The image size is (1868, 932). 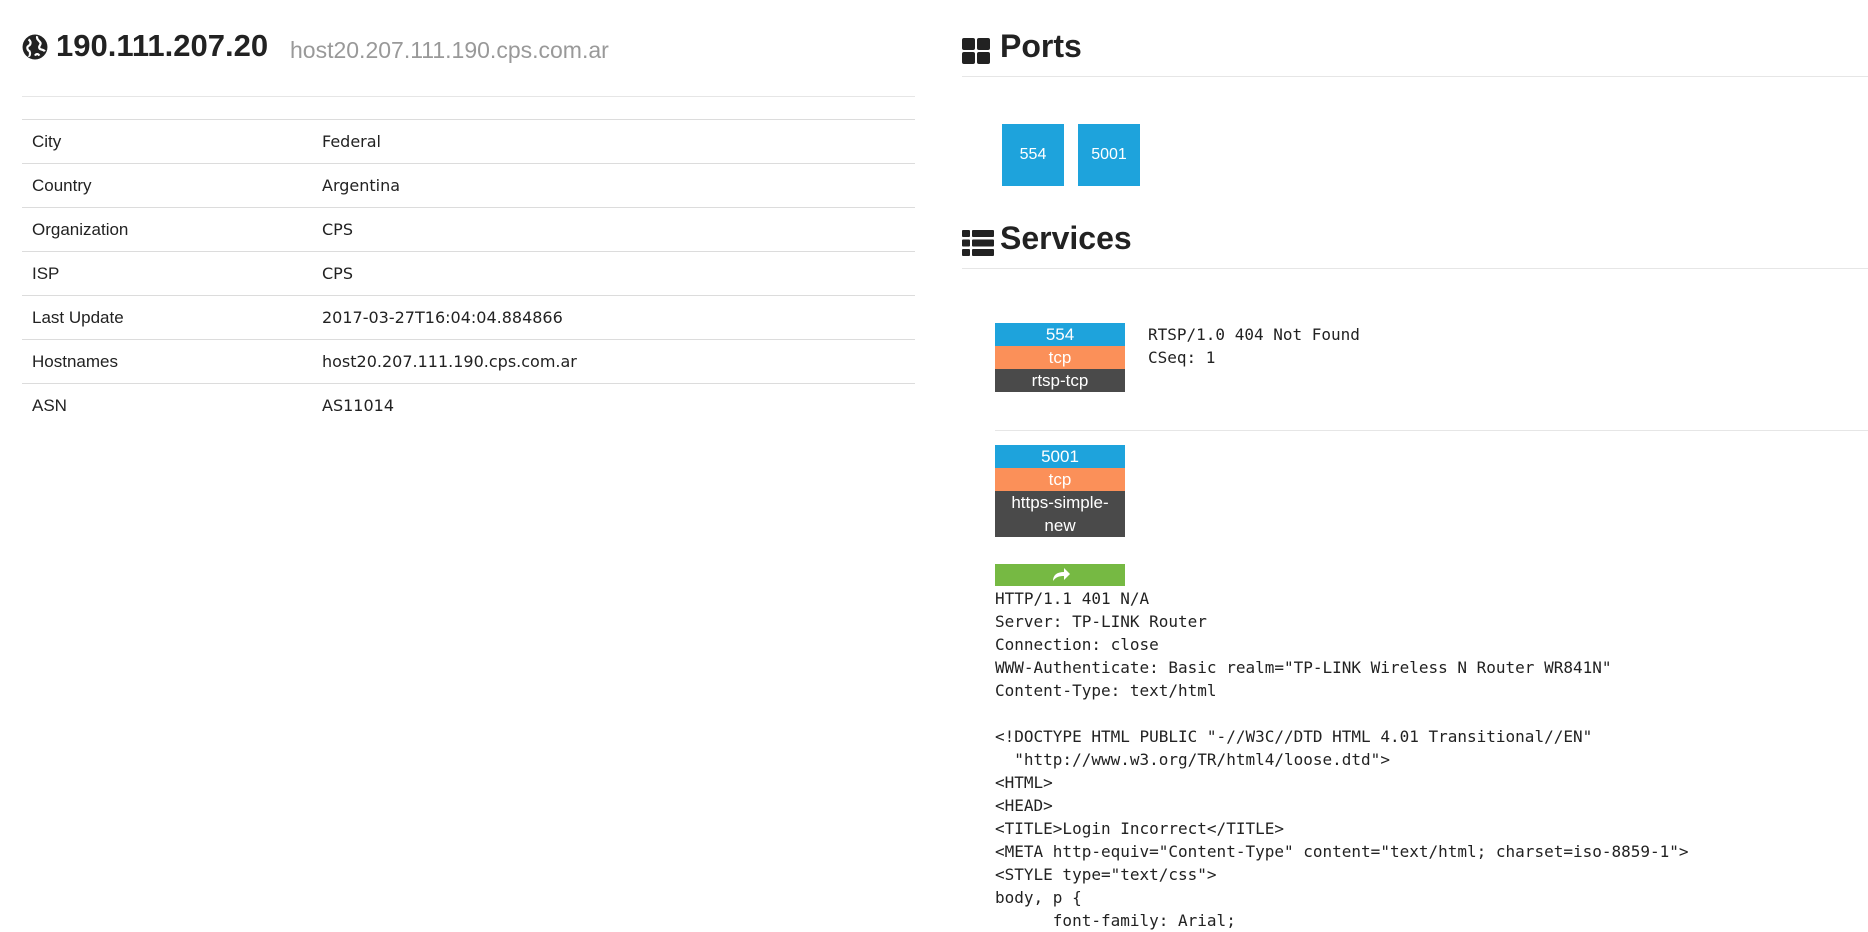 I want to click on ports-header: Ports, so click(x=1415, y=52).